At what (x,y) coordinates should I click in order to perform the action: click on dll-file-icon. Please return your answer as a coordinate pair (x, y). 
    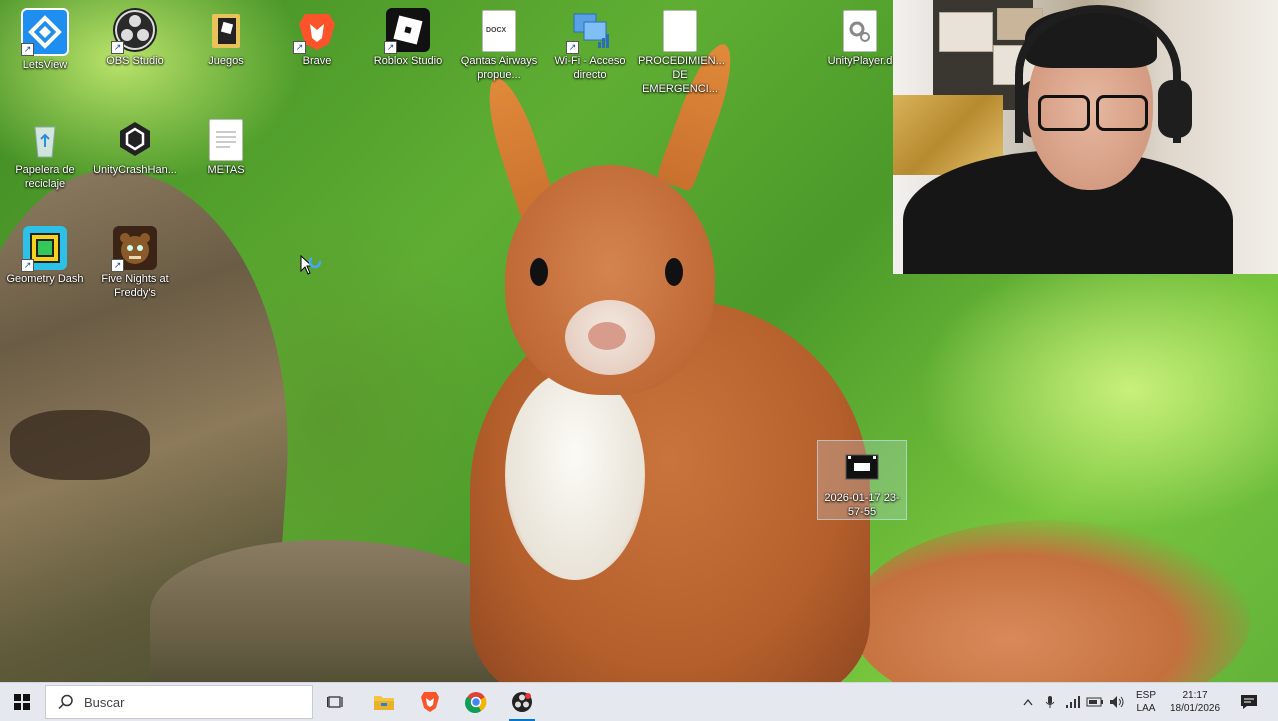
    Looking at the image, I should click on (860, 31).